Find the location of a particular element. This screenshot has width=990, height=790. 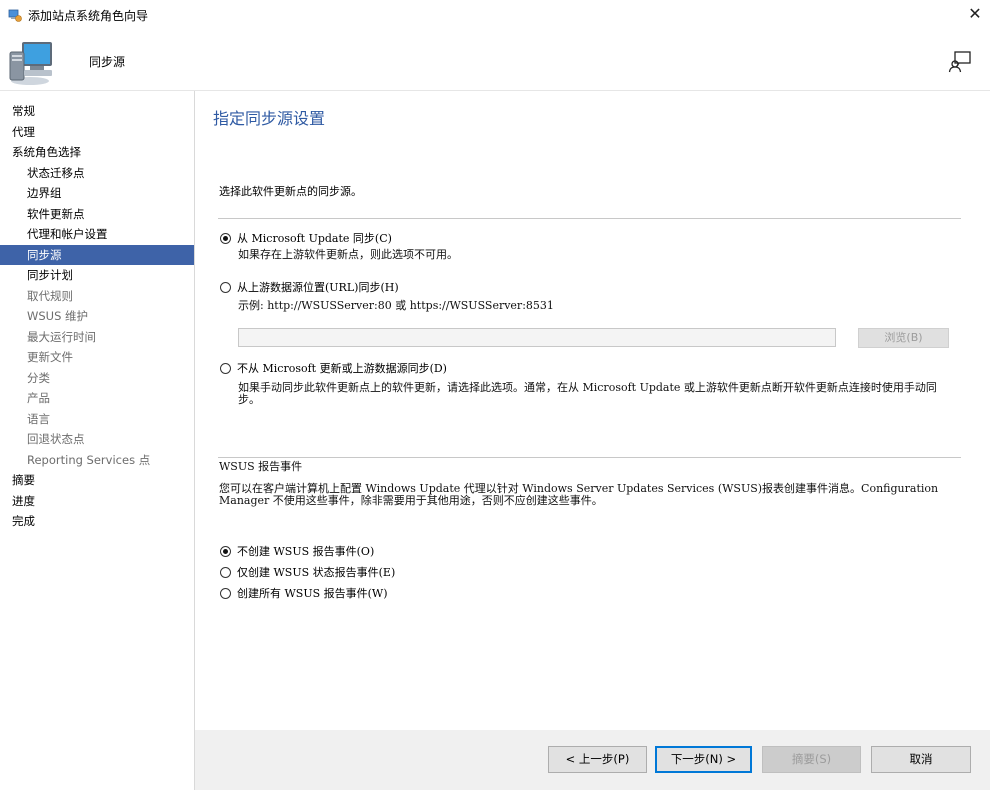

radio-label: 不创建 WSUS 报告事件(O) is located at coordinates (306, 551).